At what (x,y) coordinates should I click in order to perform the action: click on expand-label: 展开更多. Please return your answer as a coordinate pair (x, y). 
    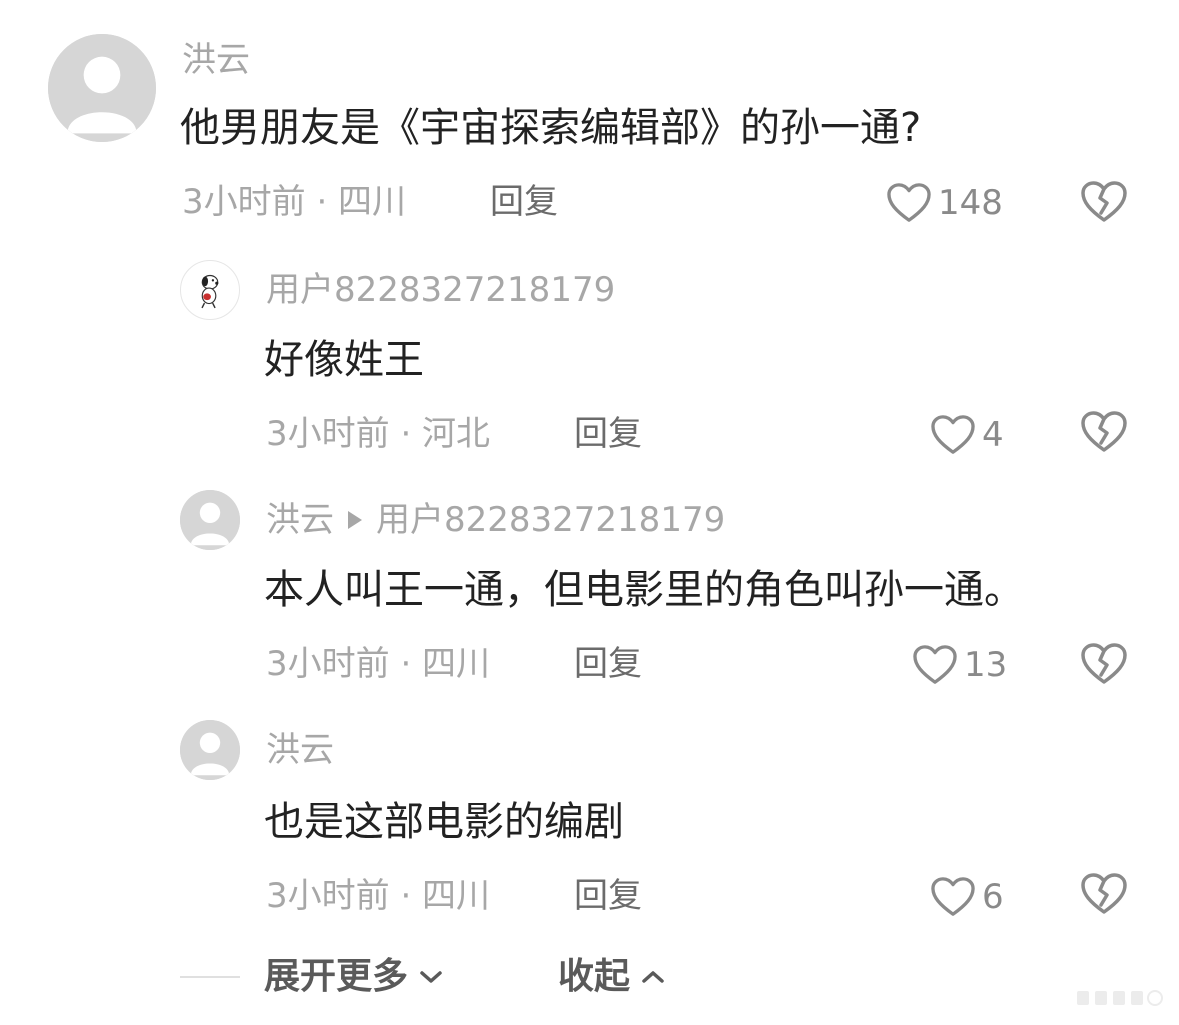
    Looking at the image, I should click on (336, 976).